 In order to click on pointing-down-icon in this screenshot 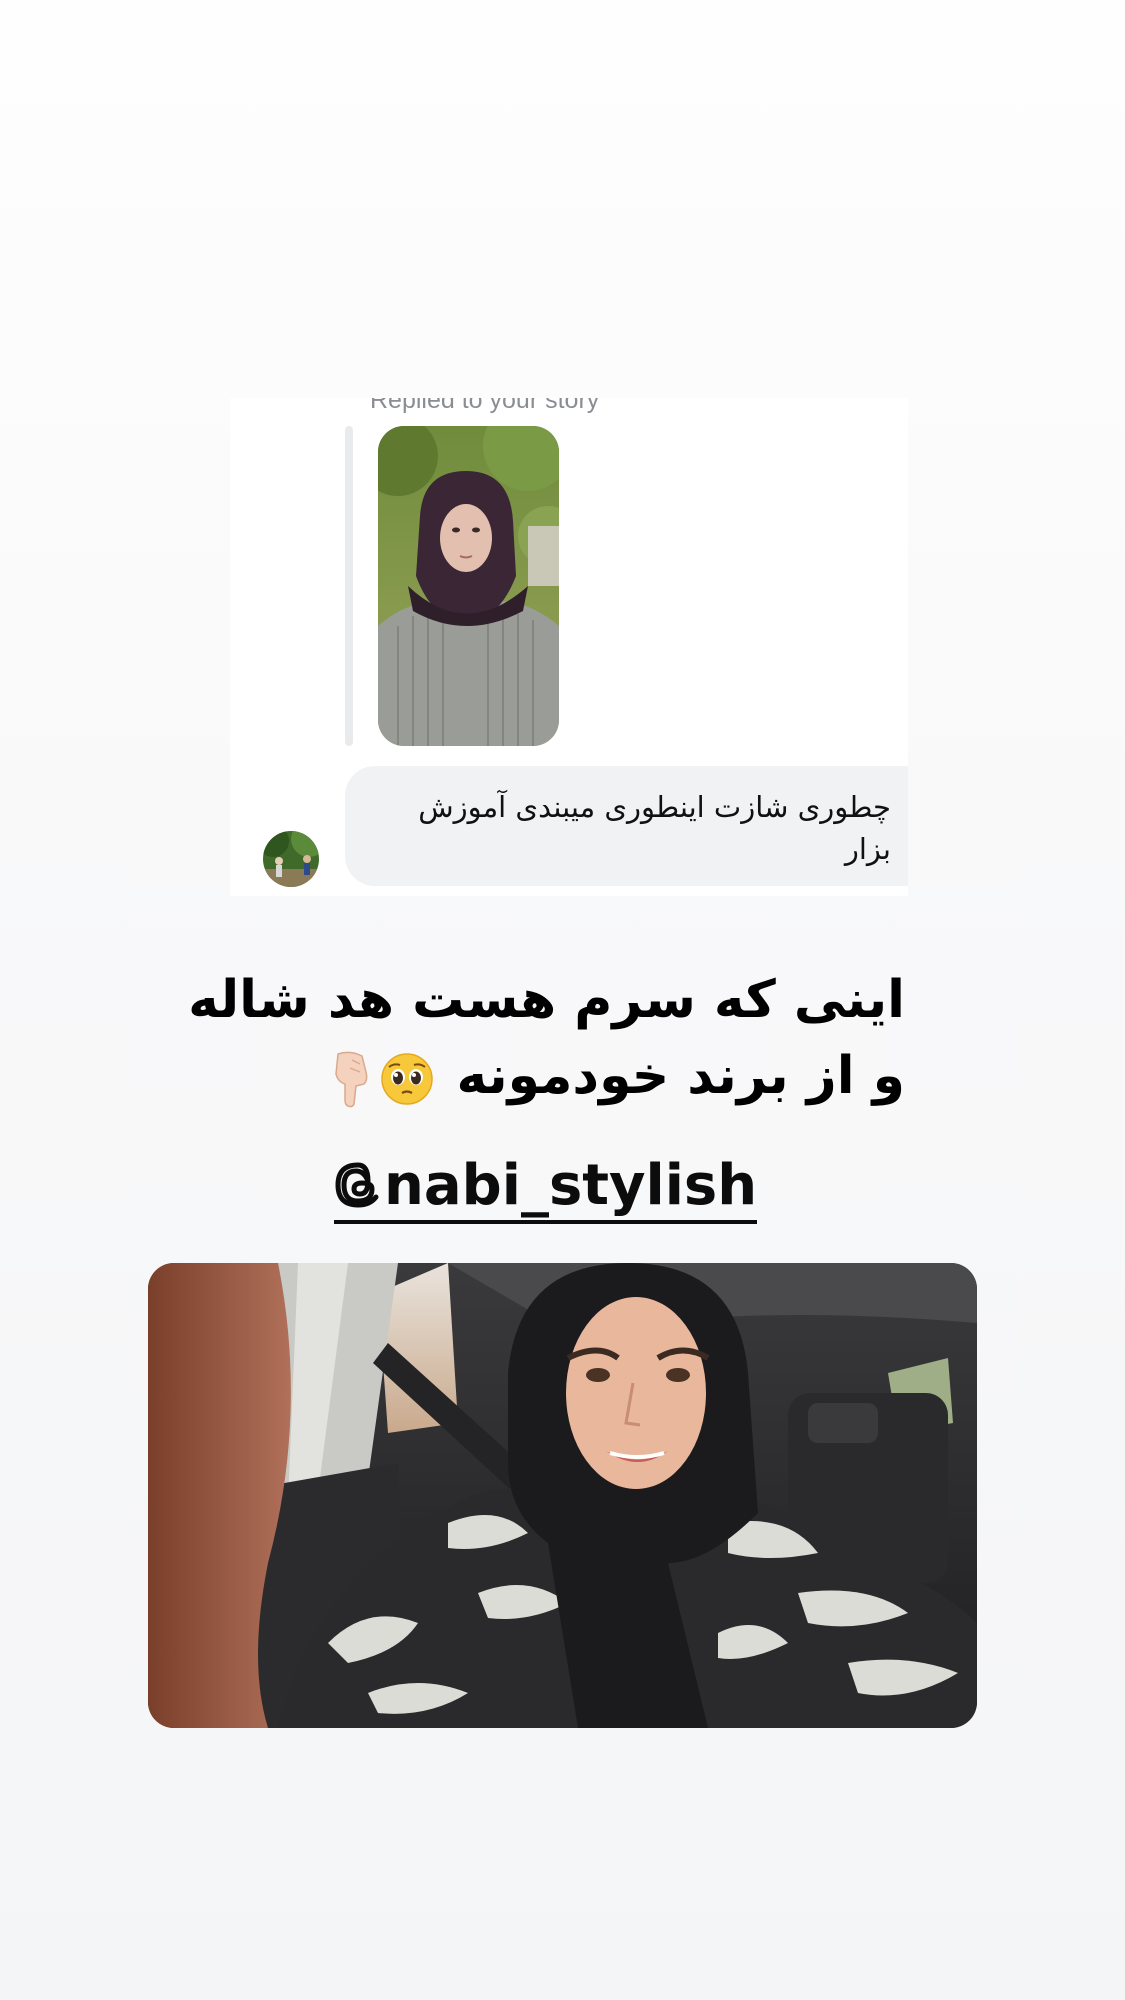, I will do `click(351, 1079)`.